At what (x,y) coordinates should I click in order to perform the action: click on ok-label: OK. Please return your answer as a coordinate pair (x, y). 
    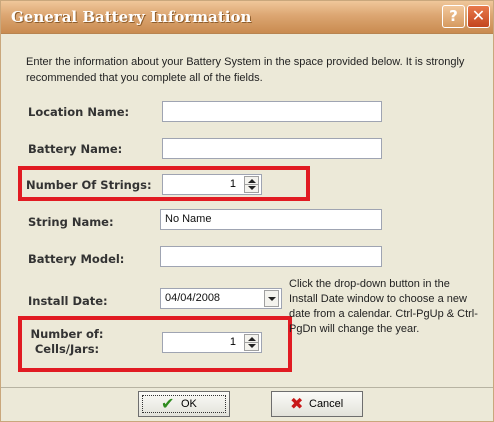
    Looking at the image, I should click on (189, 404).